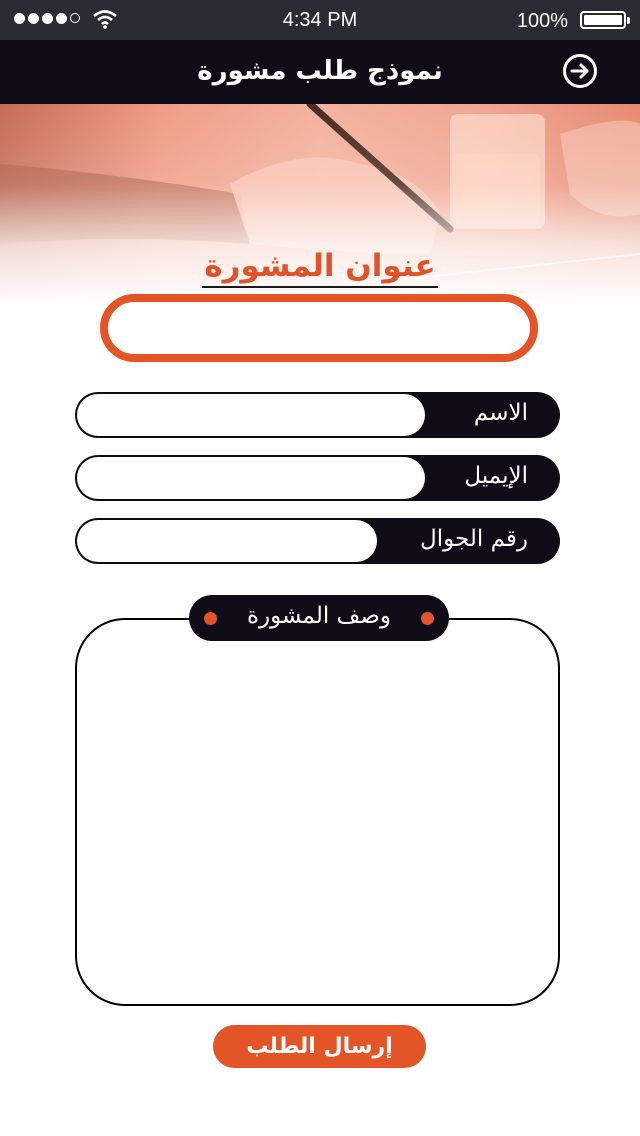 This screenshot has height=1136, width=640. Describe the element at coordinates (427, 618) in the screenshot. I see `bullet-dot-icon` at that location.